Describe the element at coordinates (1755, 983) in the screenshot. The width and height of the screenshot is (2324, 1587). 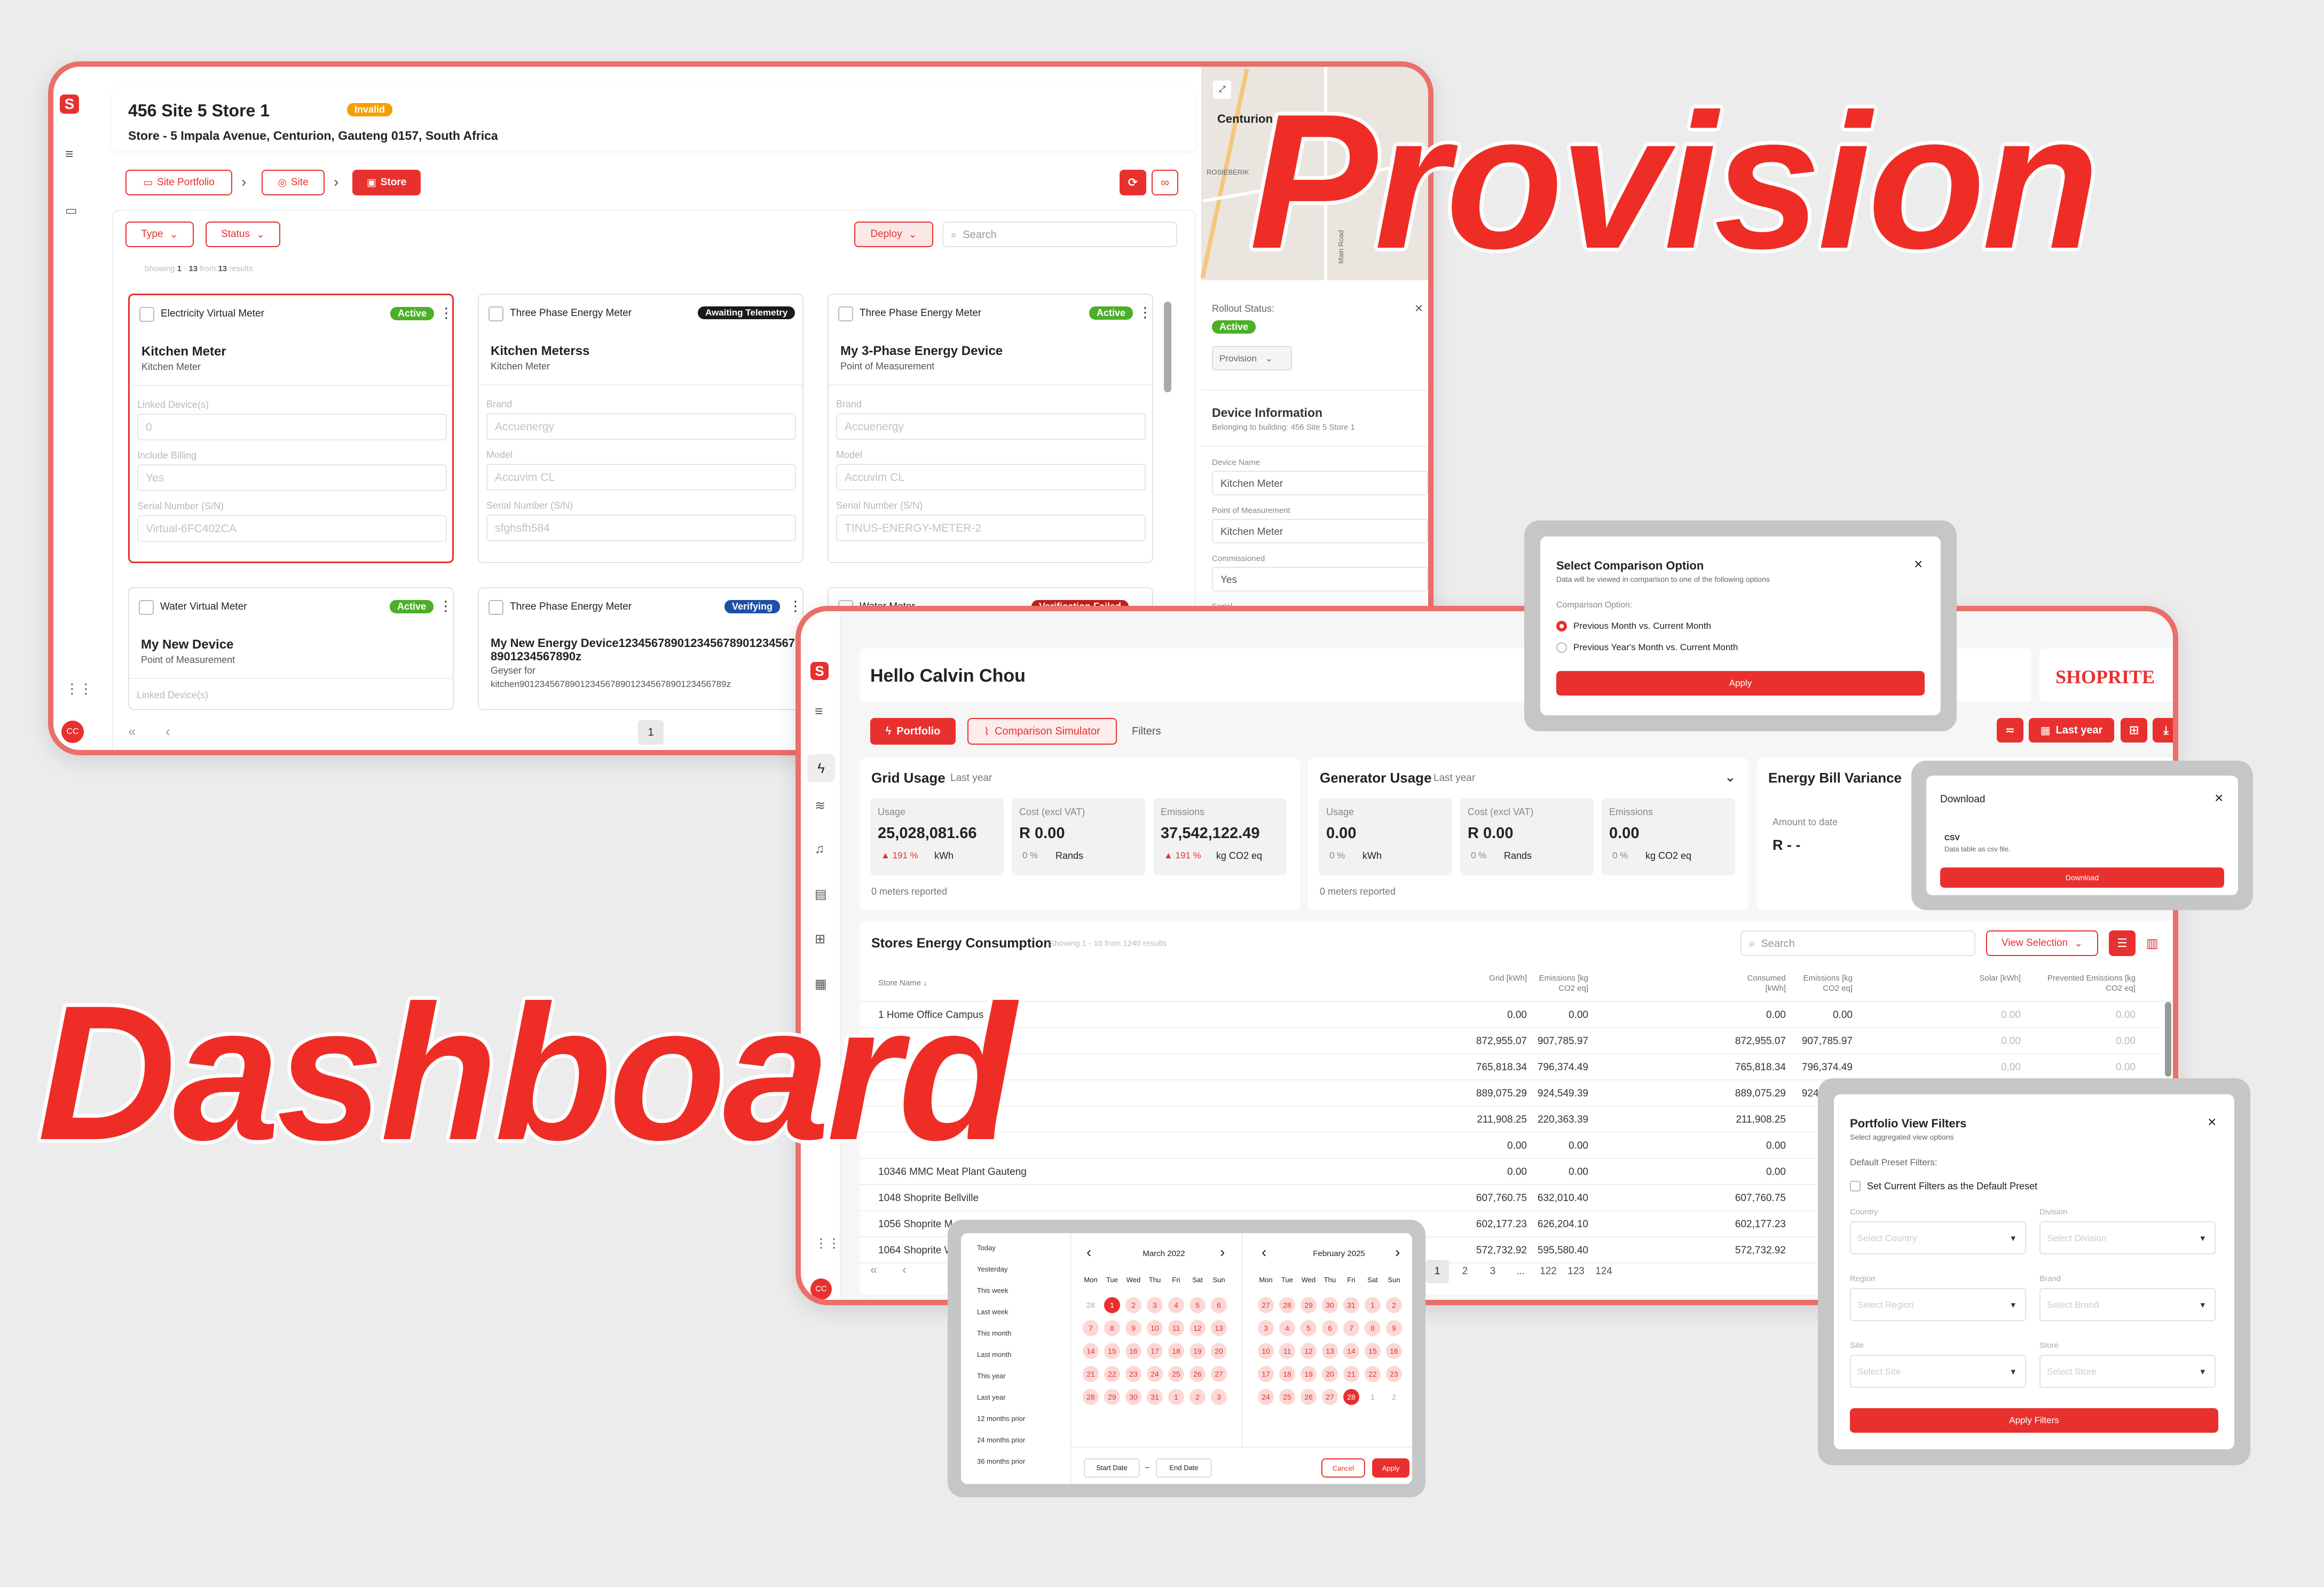
I see `column-header: Consumed [kWh]` at that location.